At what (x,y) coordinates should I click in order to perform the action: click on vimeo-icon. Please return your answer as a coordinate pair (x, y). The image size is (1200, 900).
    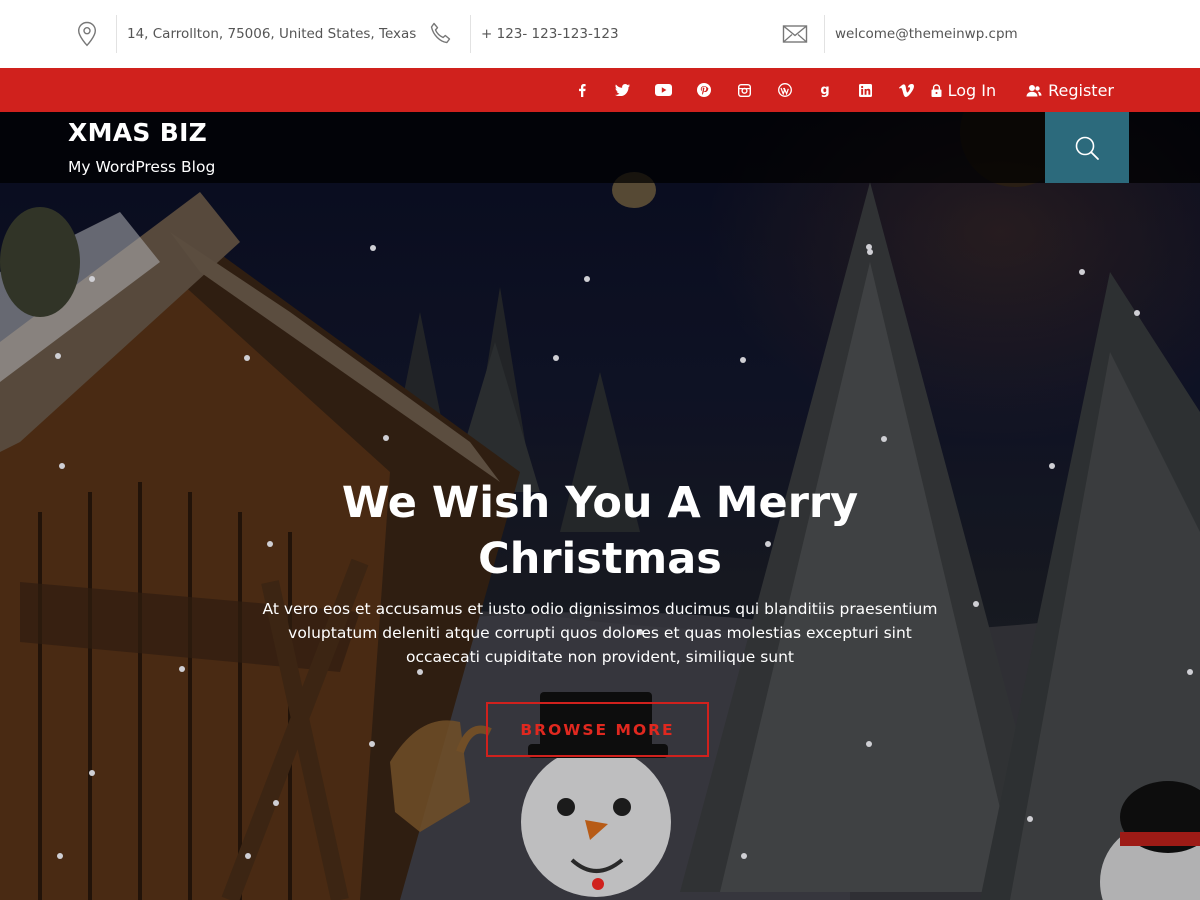
    Looking at the image, I should click on (906, 90).